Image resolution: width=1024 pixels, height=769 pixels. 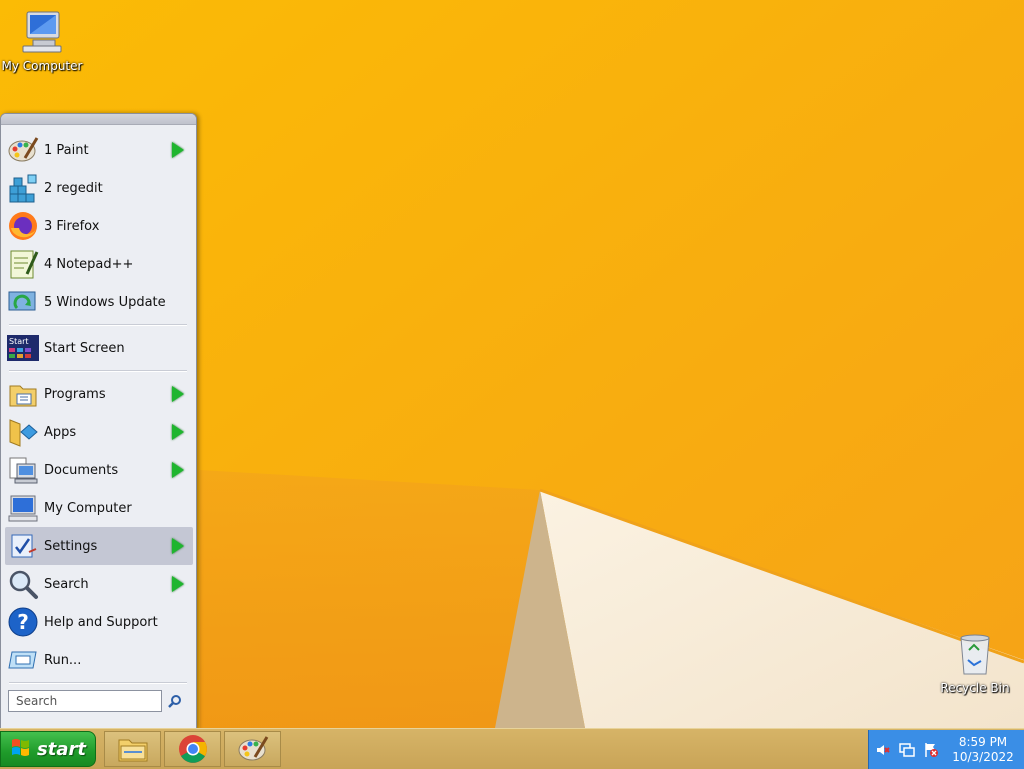 What do you see at coordinates (512, 748) in the screenshot?
I see `taskbar: start 8:59 PM 10/3/2022` at bounding box center [512, 748].